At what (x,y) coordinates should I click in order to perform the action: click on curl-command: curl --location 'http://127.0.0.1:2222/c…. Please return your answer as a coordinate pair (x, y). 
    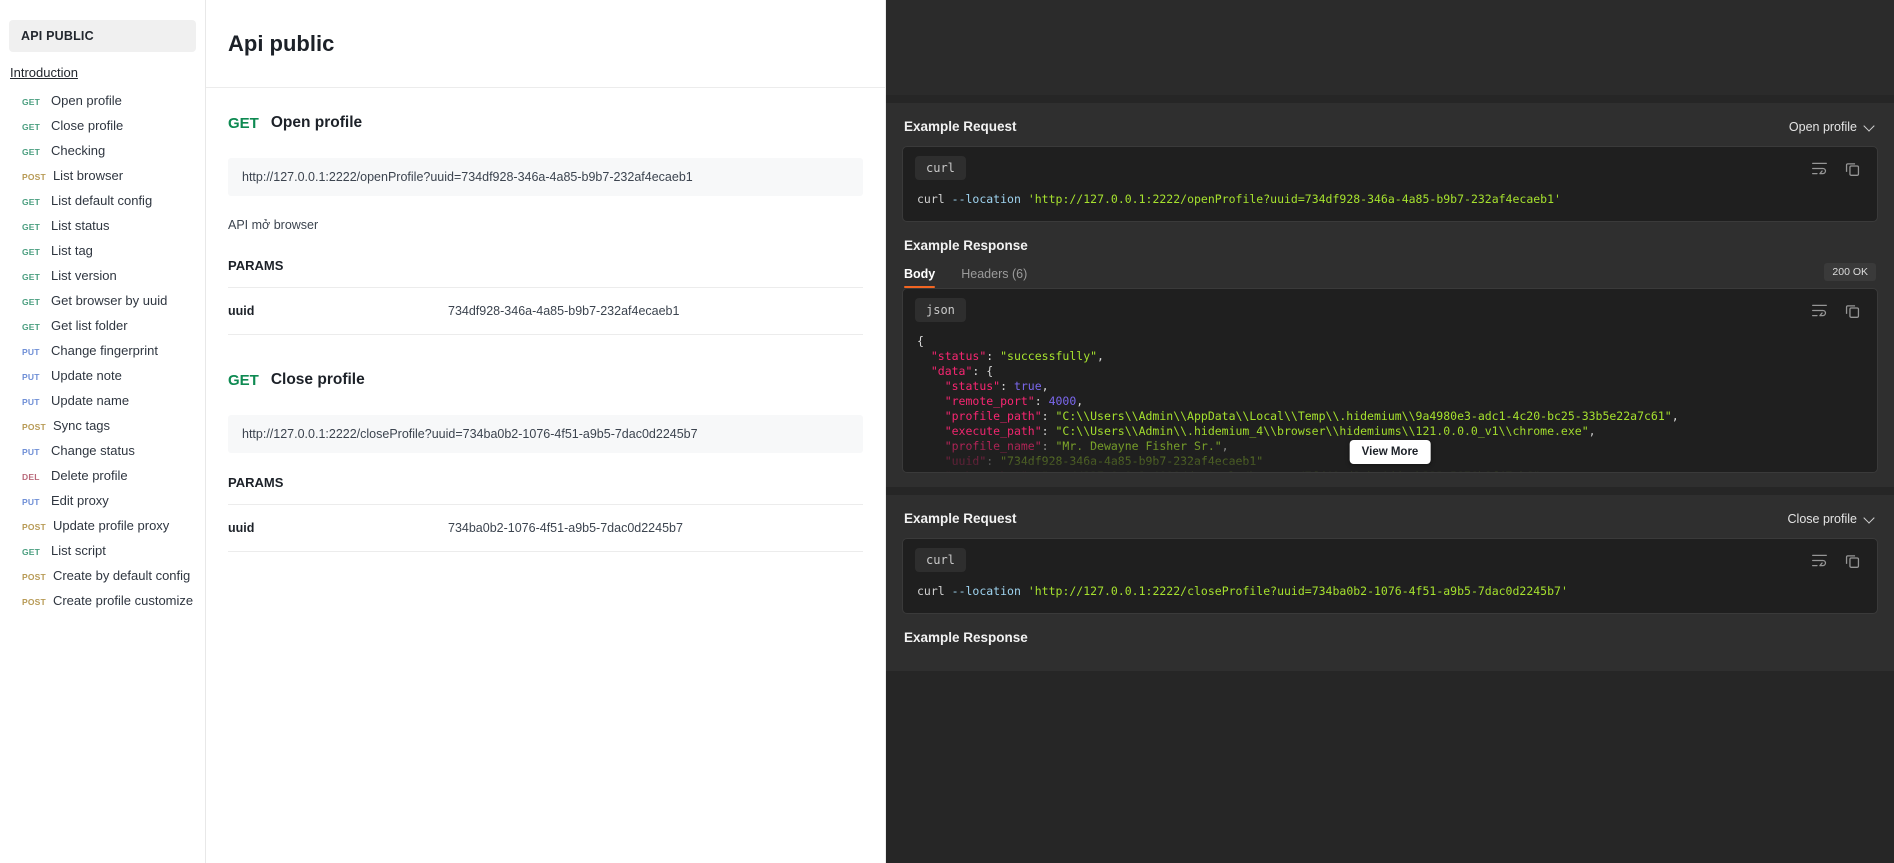
    Looking at the image, I should click on (1390, 592).